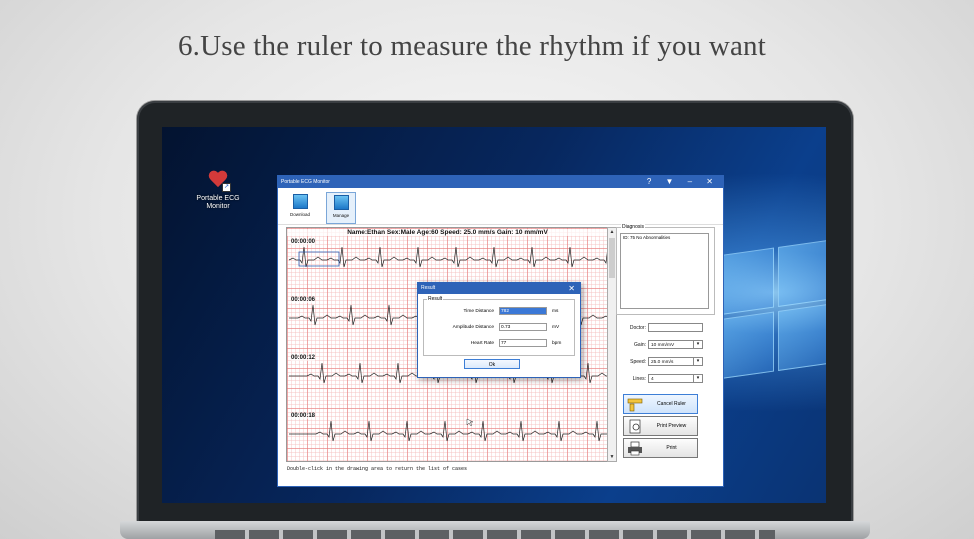 This screenshot has width=974, height=539. Describe the element at coordinates (492, 364) in the screenshot. I see `ok-button: Ok` at that location.